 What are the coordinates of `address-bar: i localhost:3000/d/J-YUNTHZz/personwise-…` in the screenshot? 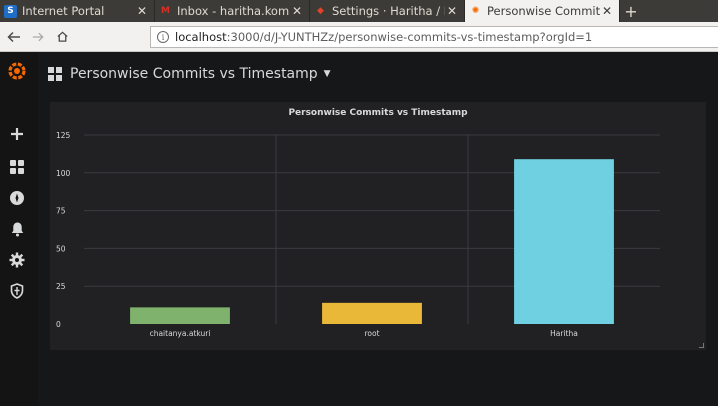 It's located at (434, 37).